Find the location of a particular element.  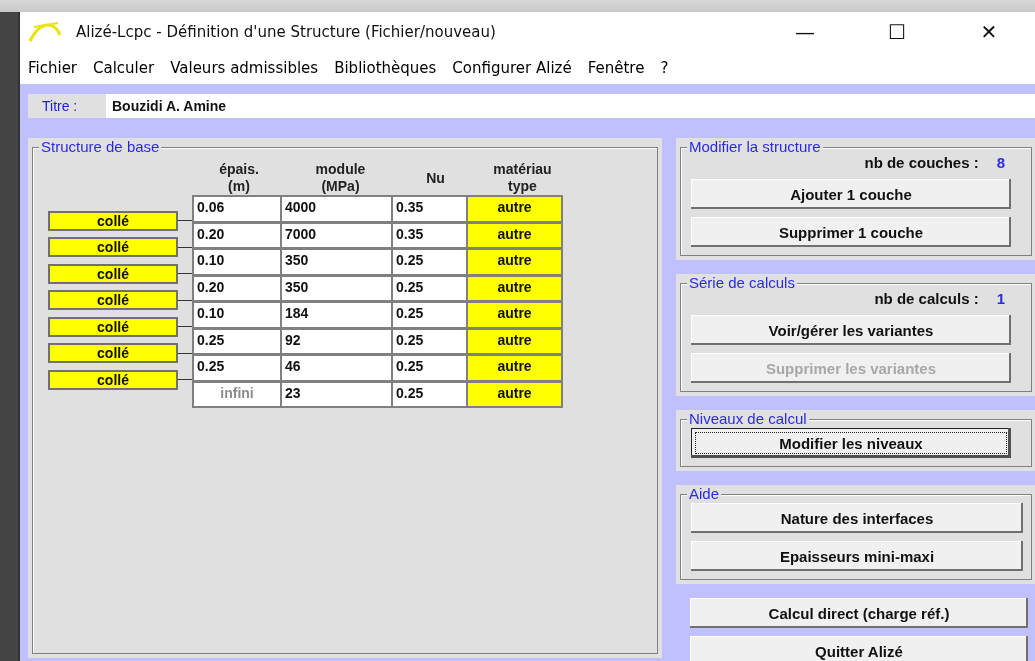

window-title: Alizé-Lcpc - Définition d'une Structure (Fichier/nouveau) is located at coordinates (286, 32).